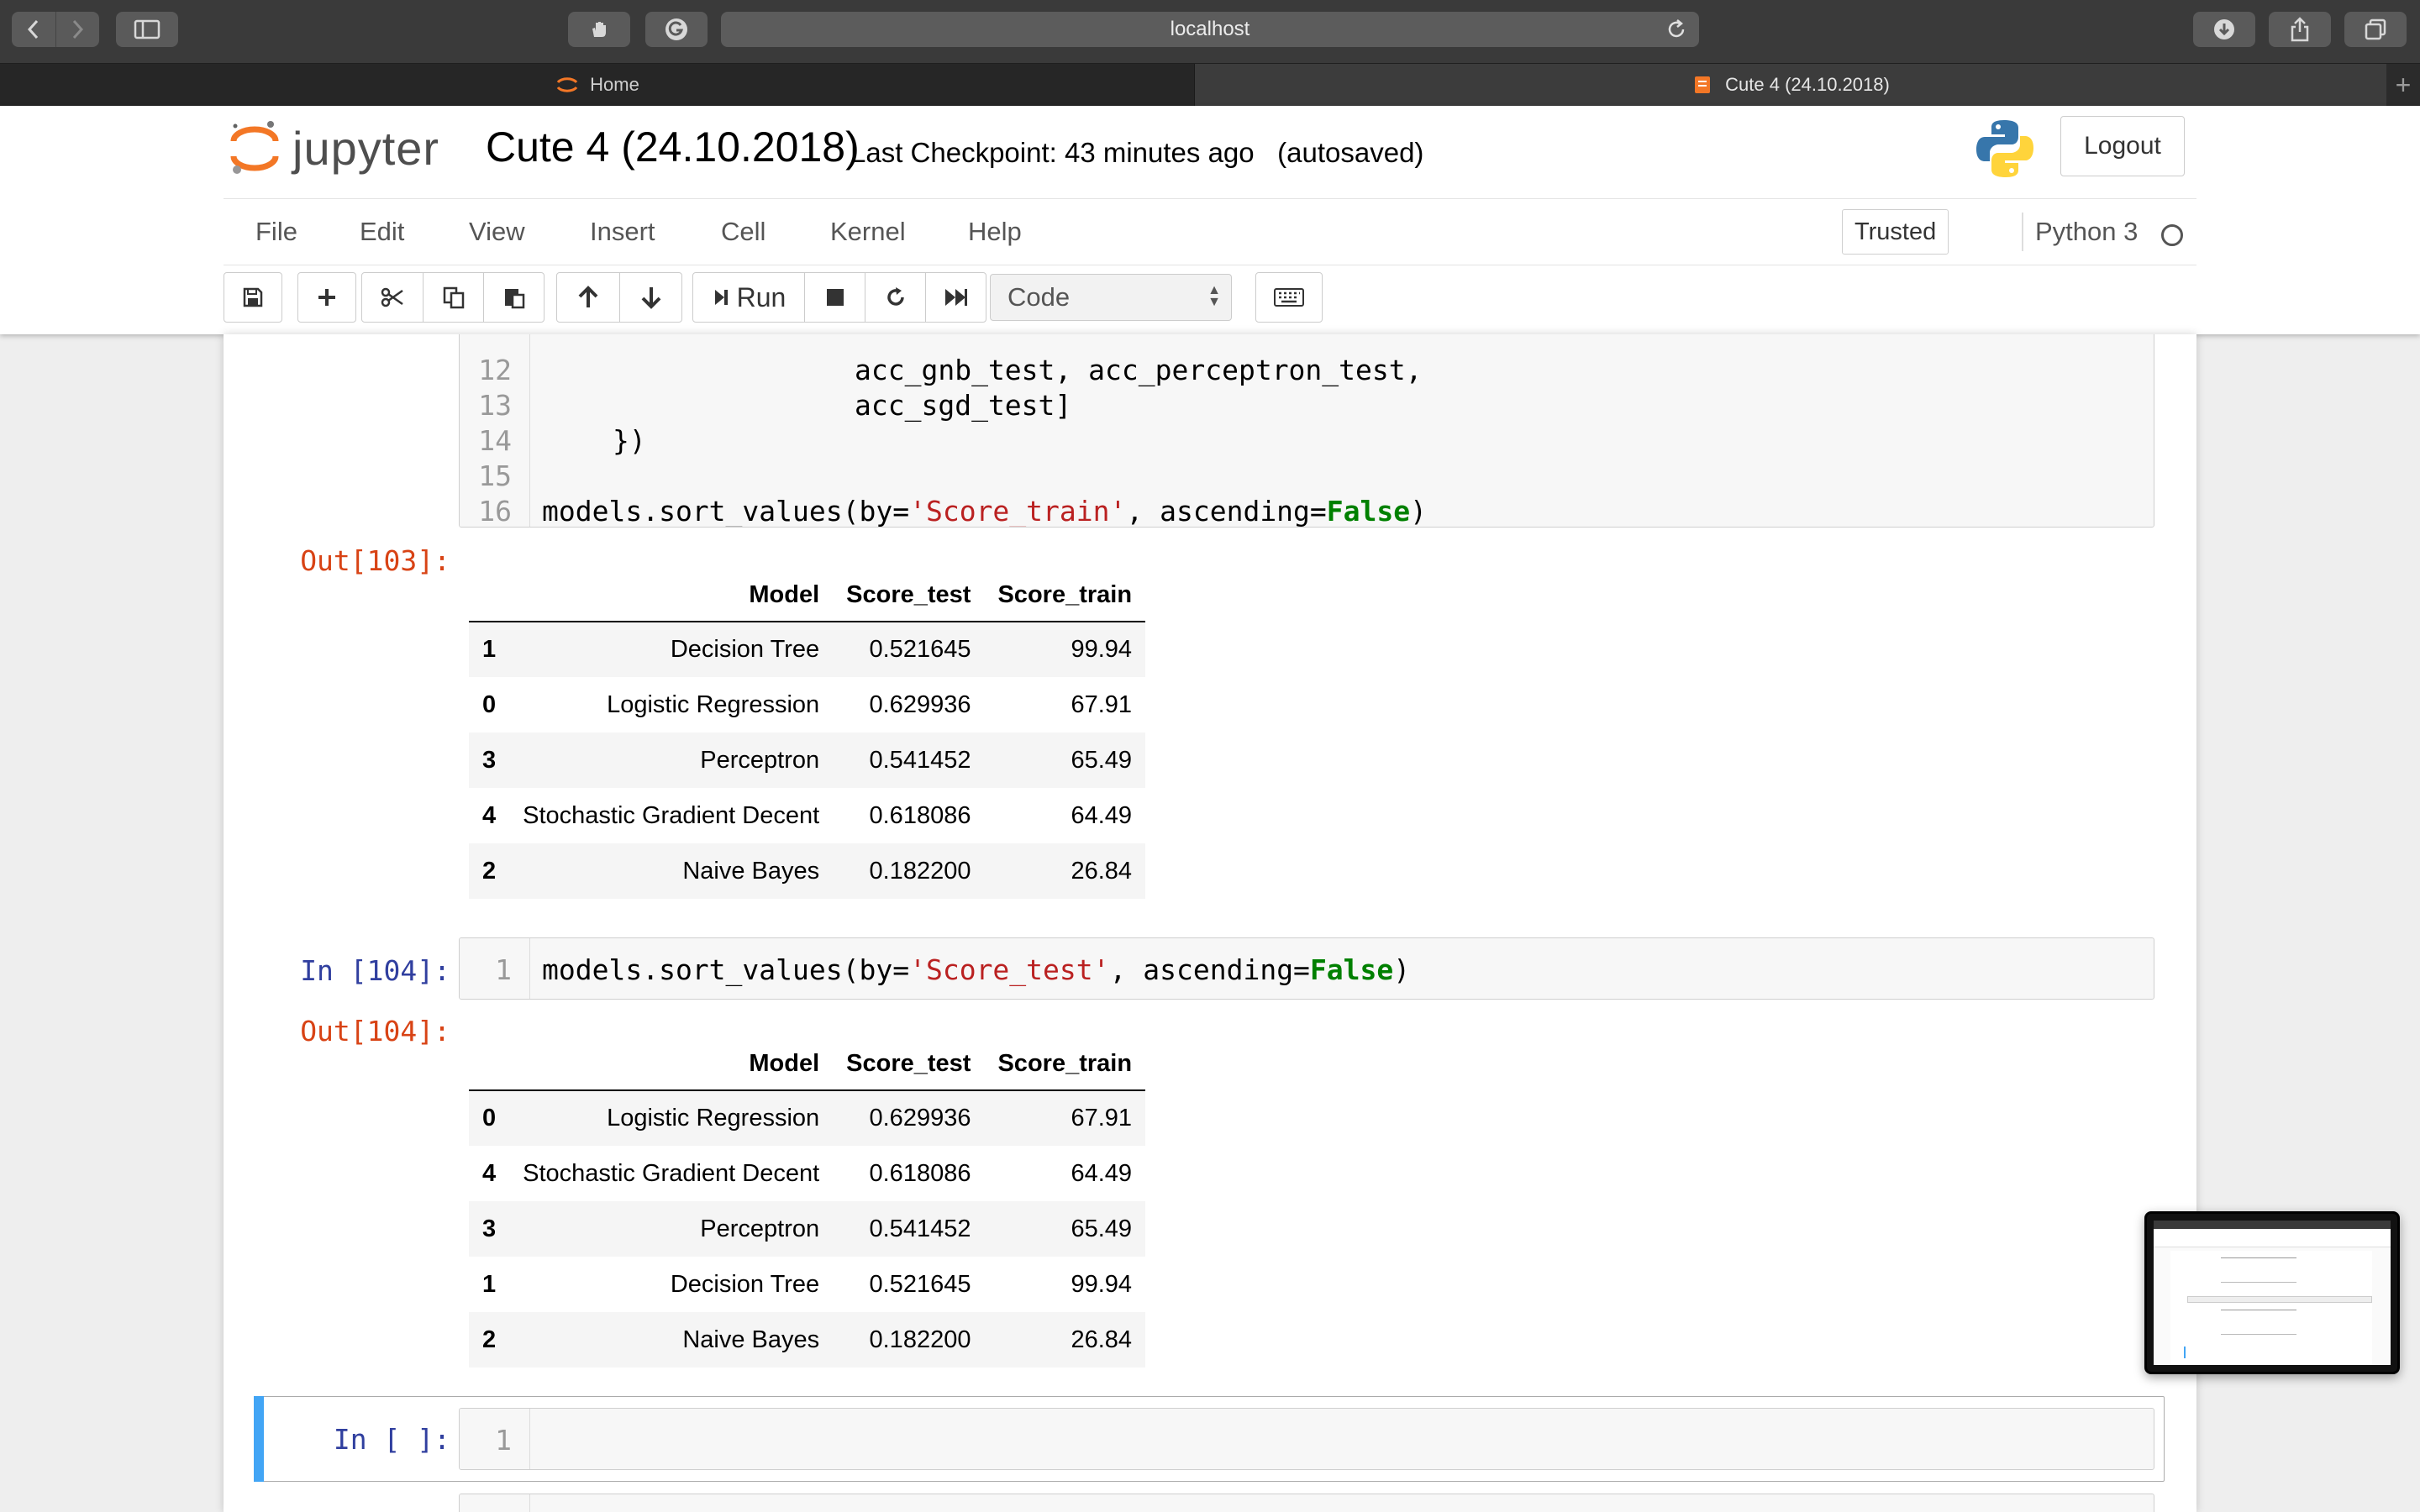 The height and width of the screenshot is (1512, 2420). I want to click on restart-kernel-button, so click(895, 297).